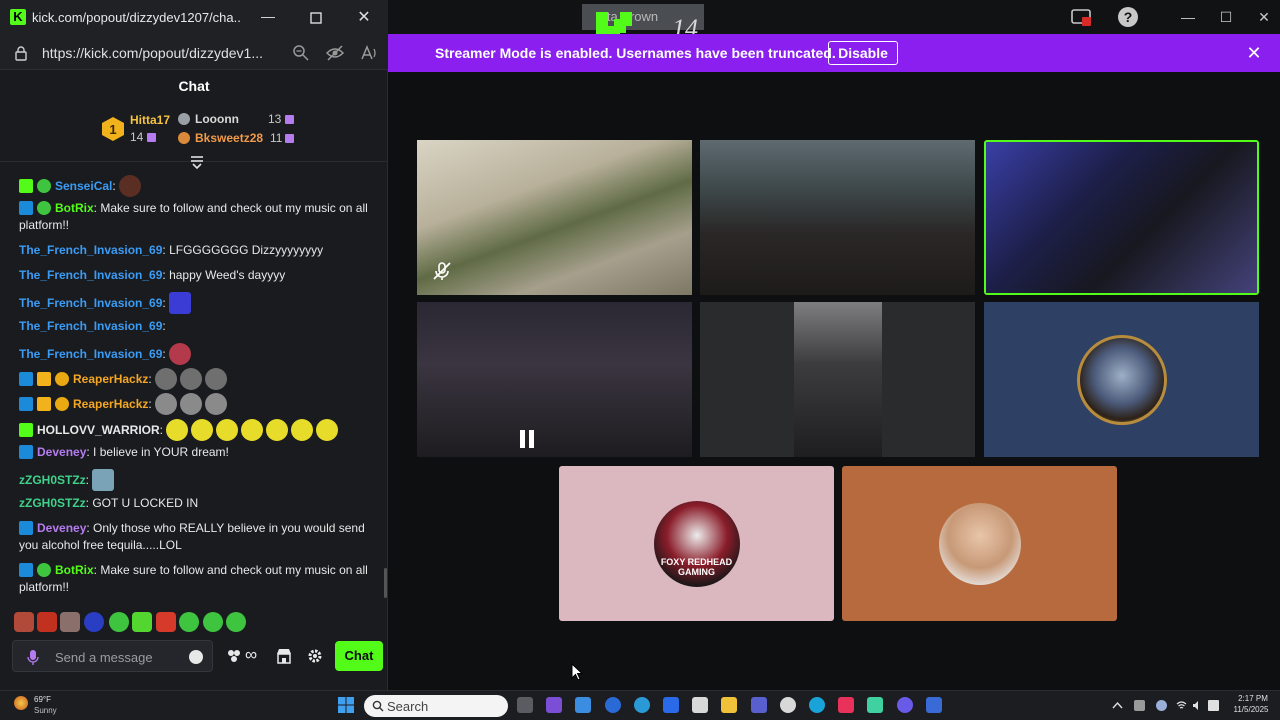 The image size is (1280, 720). I want to click on eye-off-icon, so click(335, 53).